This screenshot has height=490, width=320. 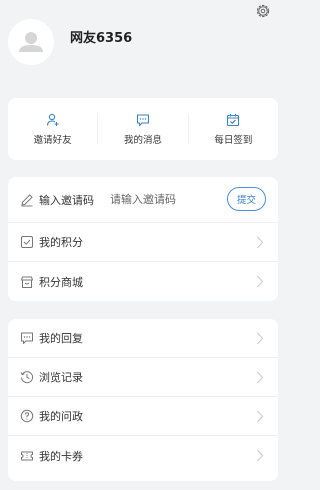 What do you see at coordinates (27, 455) in the screenshot?
I see `ticket-icon` at bounding box center [27, 455].